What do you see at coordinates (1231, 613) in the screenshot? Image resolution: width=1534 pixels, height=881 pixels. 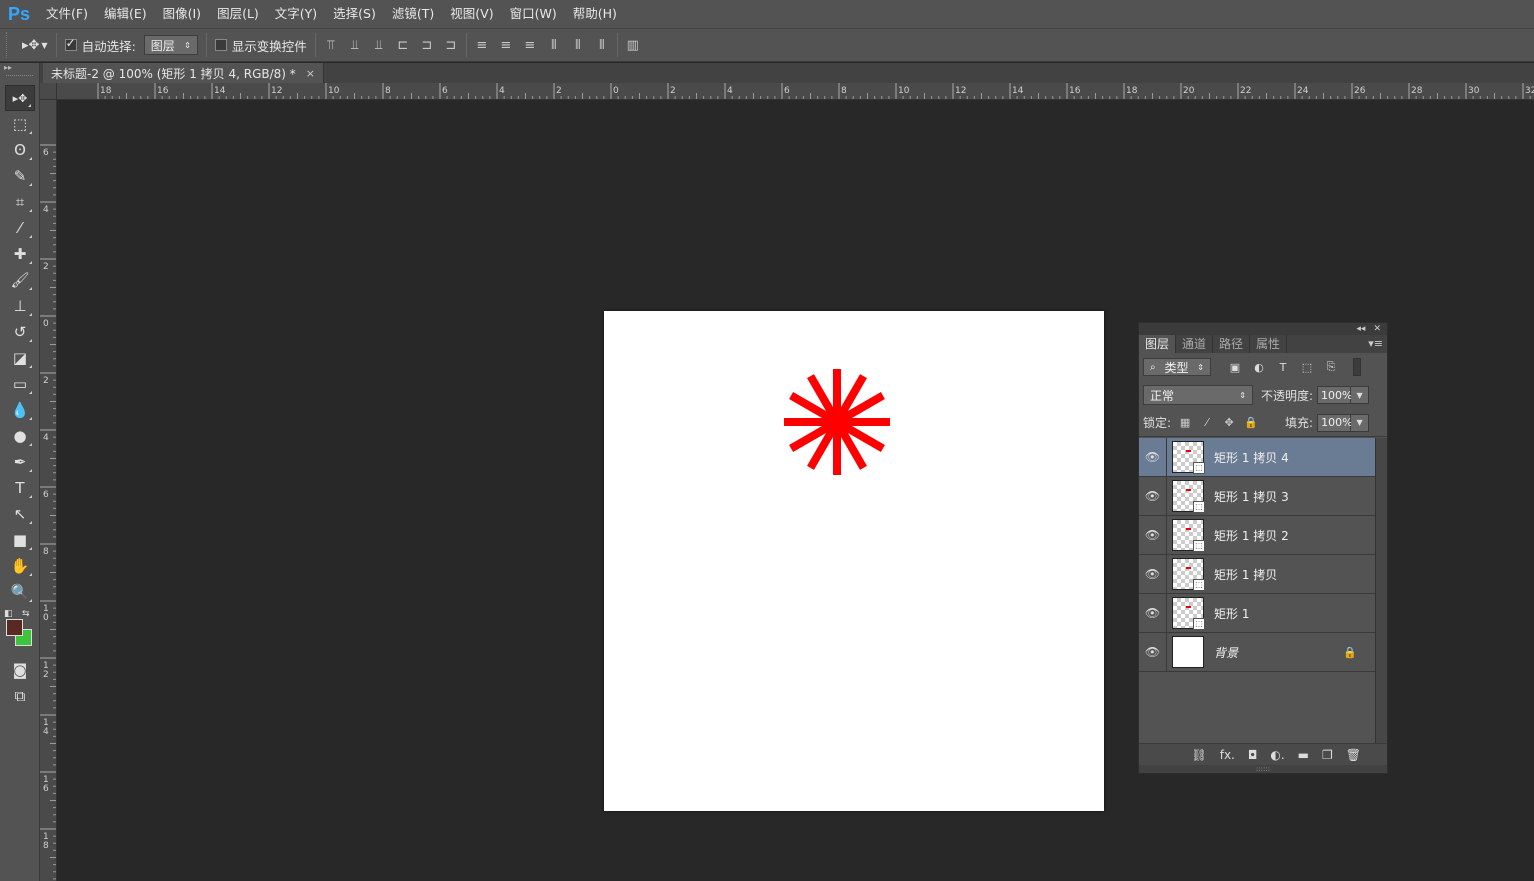 I see `layer-name: 矩形 1` at bounding box center [1231, 613].